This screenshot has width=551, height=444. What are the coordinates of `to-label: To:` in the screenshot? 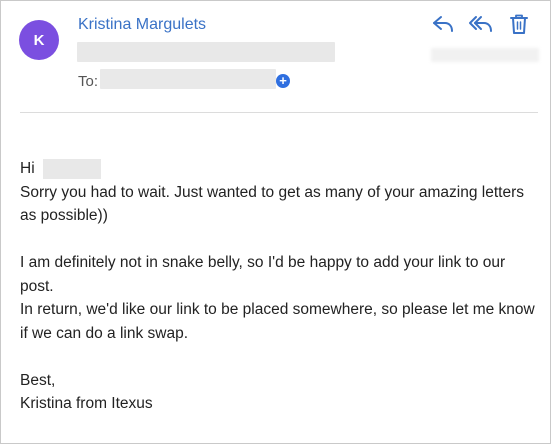 It's located at (88, 81).